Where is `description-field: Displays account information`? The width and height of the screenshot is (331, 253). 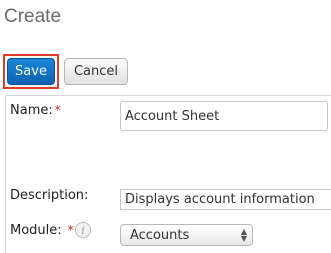 description-field: Displays account information is located at coordinates (225, 199).